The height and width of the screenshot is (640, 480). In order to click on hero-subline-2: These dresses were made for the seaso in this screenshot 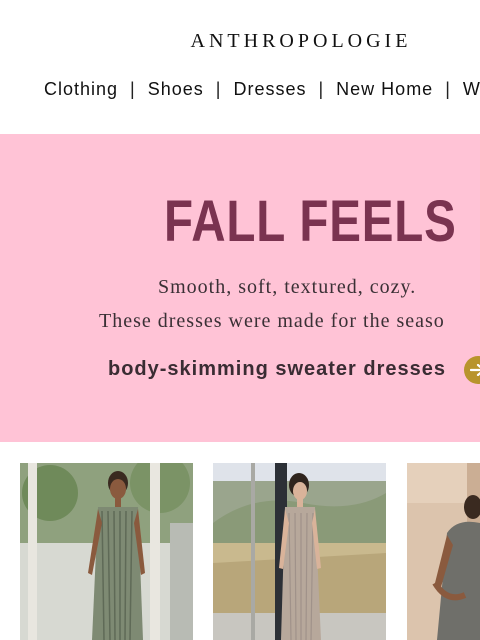, I will do `click(272, 321)`.